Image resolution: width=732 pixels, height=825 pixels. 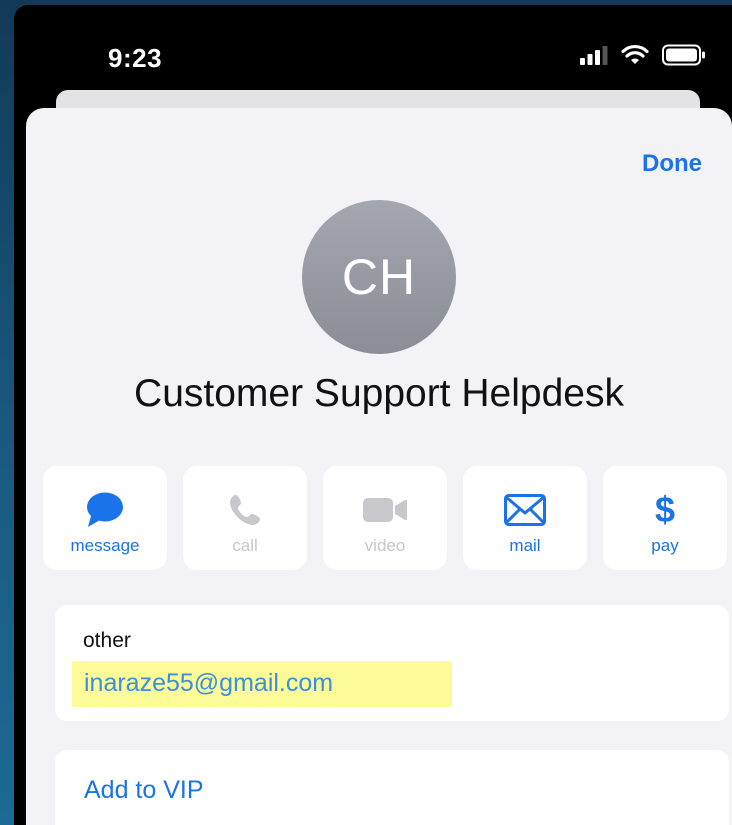 I want to click on message-icon, so click(x=105, y=510).